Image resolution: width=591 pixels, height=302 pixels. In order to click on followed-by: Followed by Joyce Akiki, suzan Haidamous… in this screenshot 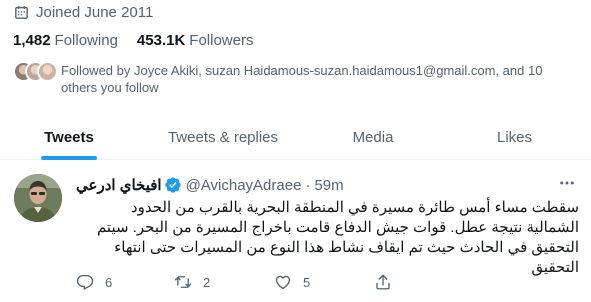, I will do `click(298, 78)`.